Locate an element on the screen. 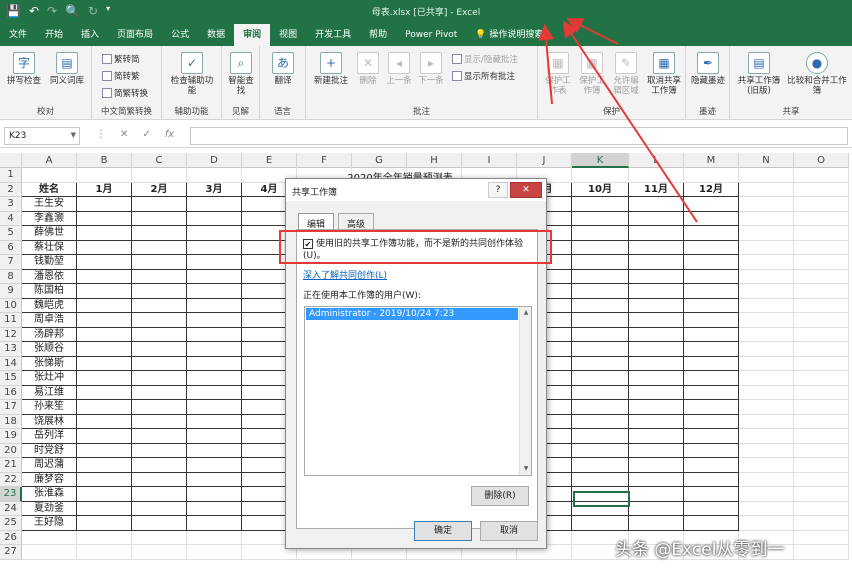  row-header: 20 is located at coordinates (11, 450).